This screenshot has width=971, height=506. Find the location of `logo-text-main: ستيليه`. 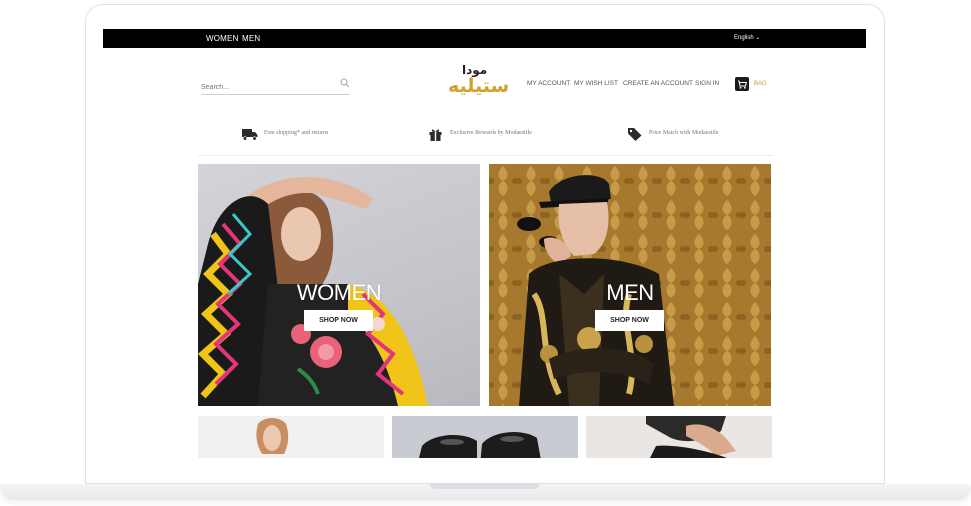

logo-text-main: ستيليه is located at coordinates (479, 86).